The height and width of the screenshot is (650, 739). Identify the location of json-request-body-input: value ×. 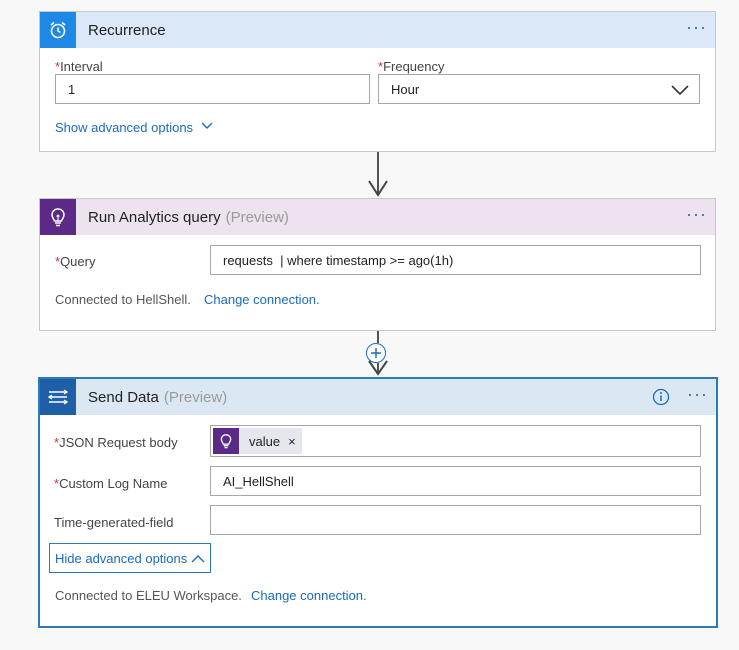
(455, 441).